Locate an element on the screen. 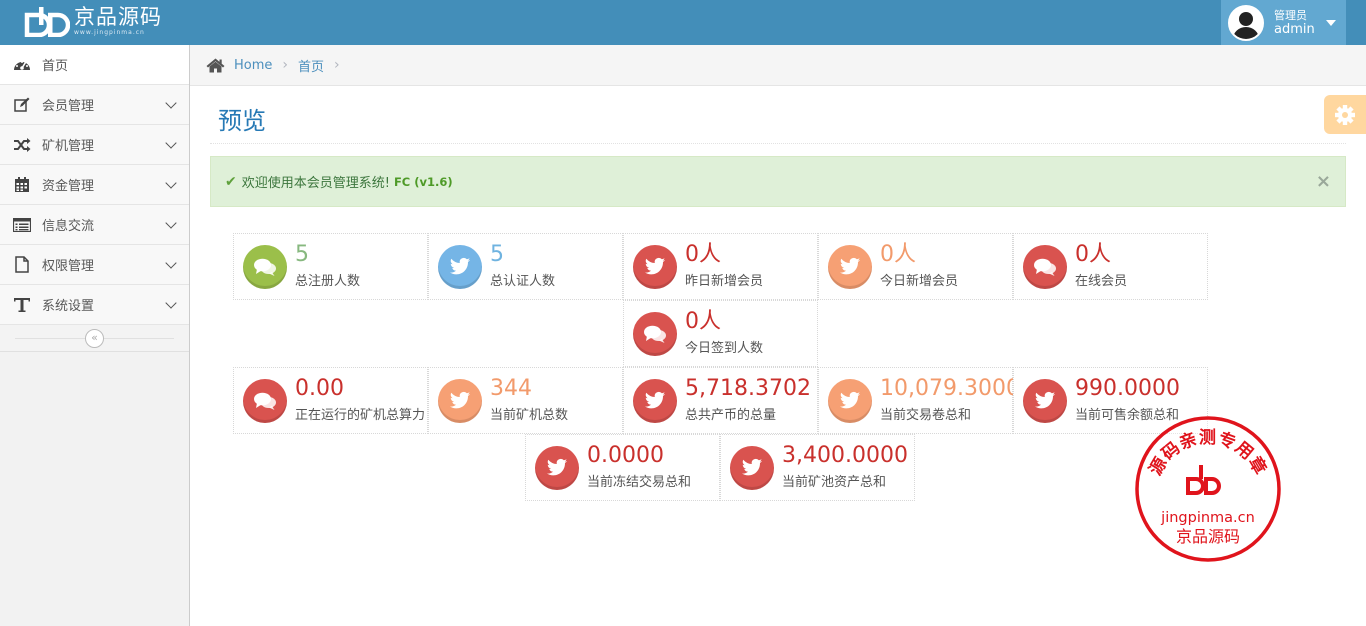 The image size is (1366, 626). stat-label: 在线会员 is located at coordinates (1101, 281).